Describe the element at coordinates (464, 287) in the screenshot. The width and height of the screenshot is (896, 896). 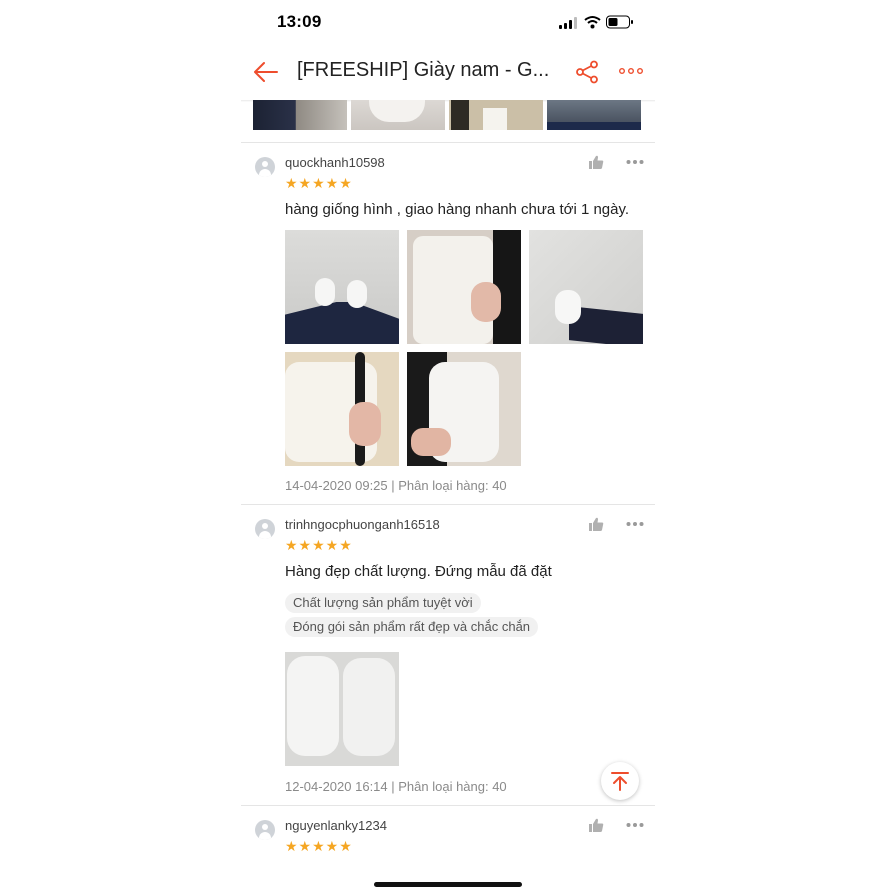
I see `review-photo-shoe-side` at that location.